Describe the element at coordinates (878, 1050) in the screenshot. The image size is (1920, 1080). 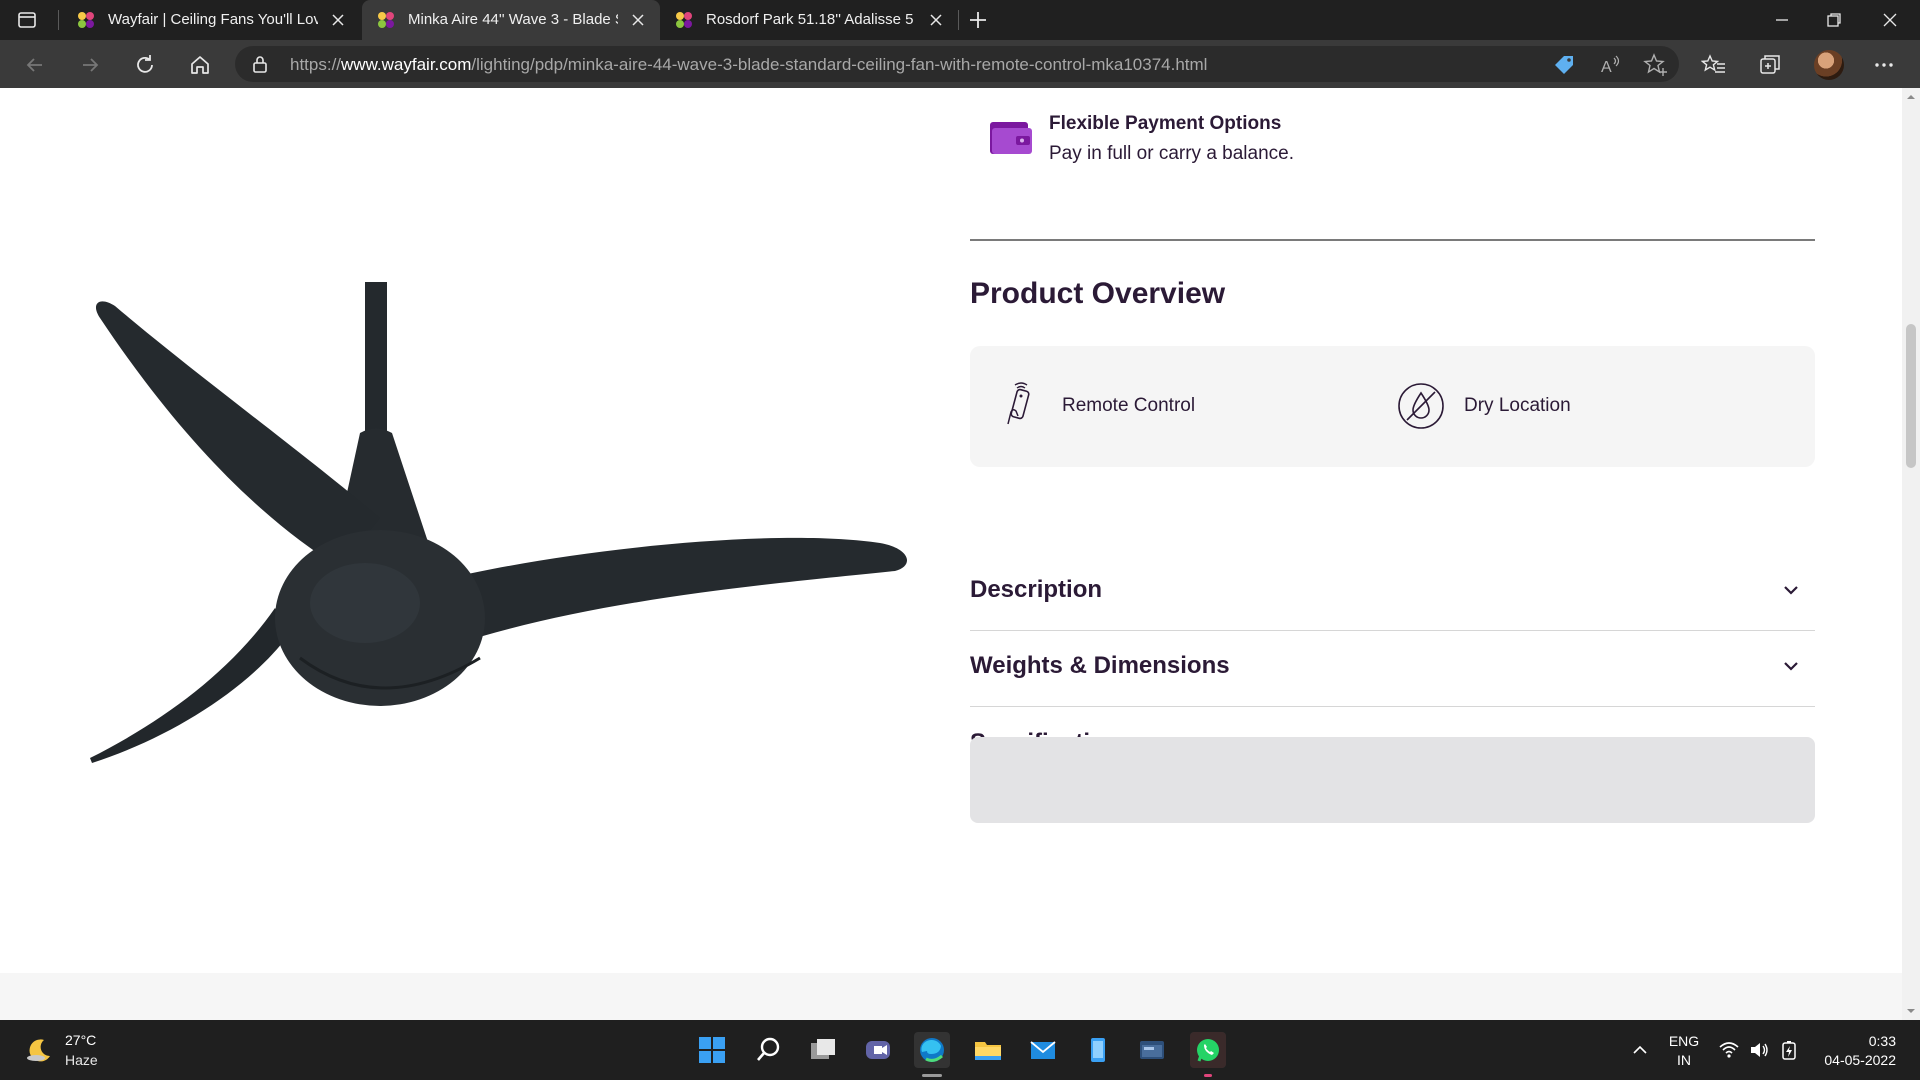
I see `teams-chat-icon` at that location.